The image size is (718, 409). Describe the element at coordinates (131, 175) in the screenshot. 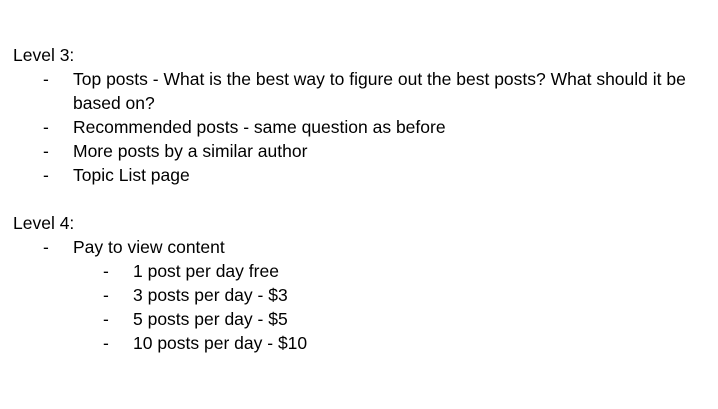

I see `list-item-text: Topic List page` at that location.